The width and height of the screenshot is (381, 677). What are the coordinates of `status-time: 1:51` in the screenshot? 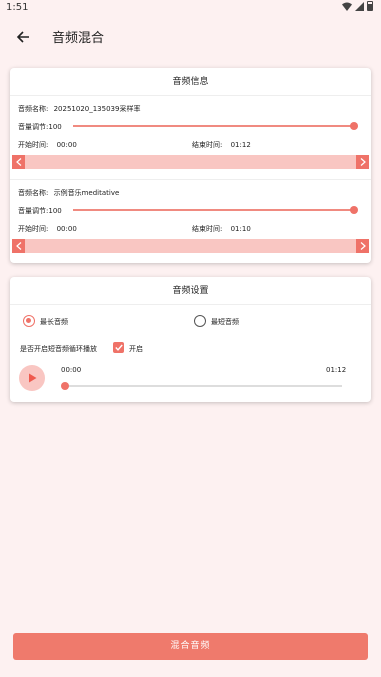 It's located at (17, 7).